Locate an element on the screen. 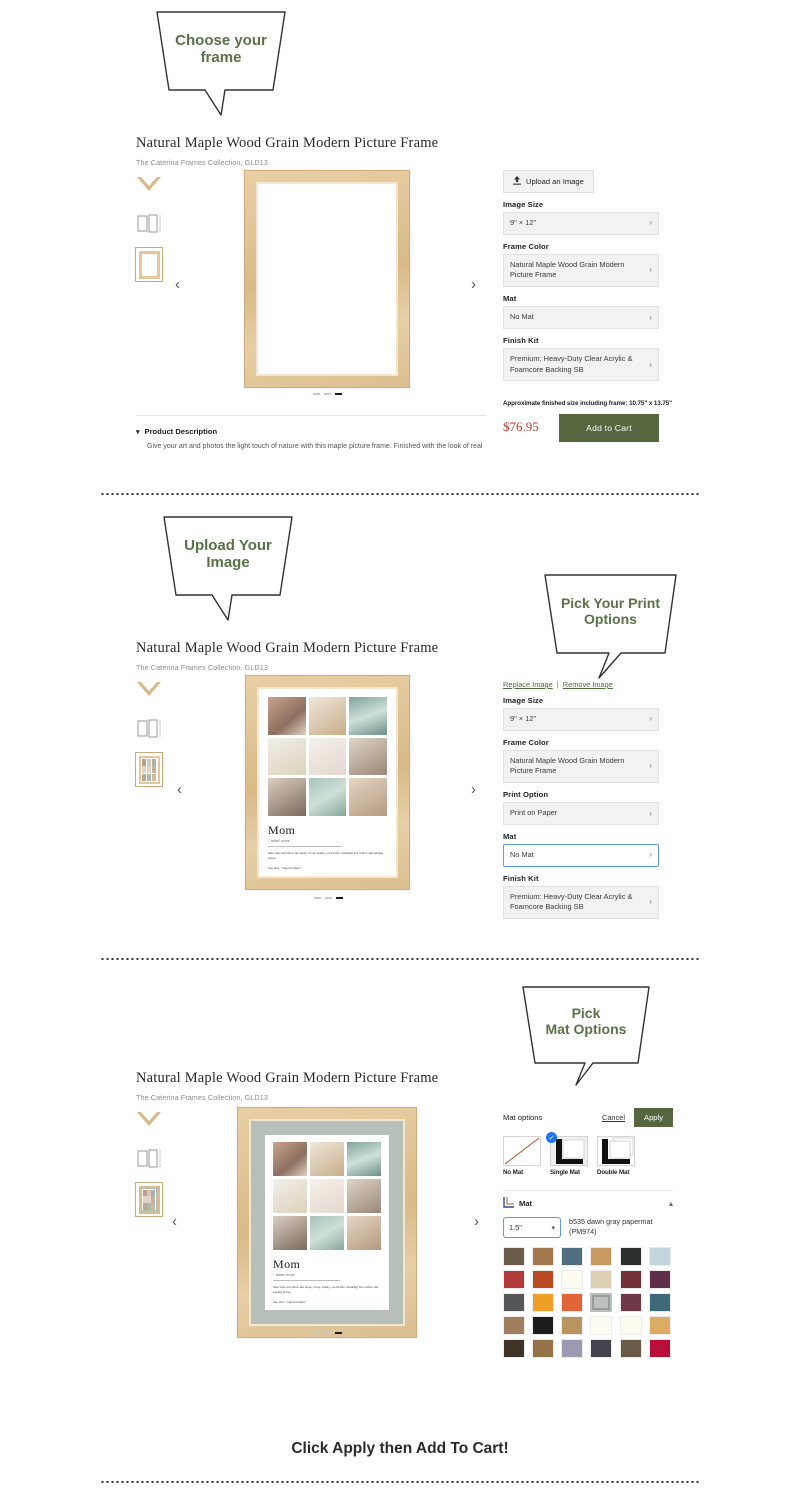 The image size is (800, 1500). mat-size-select: 1.5" ▾ is located at coordinates (532, 1227).